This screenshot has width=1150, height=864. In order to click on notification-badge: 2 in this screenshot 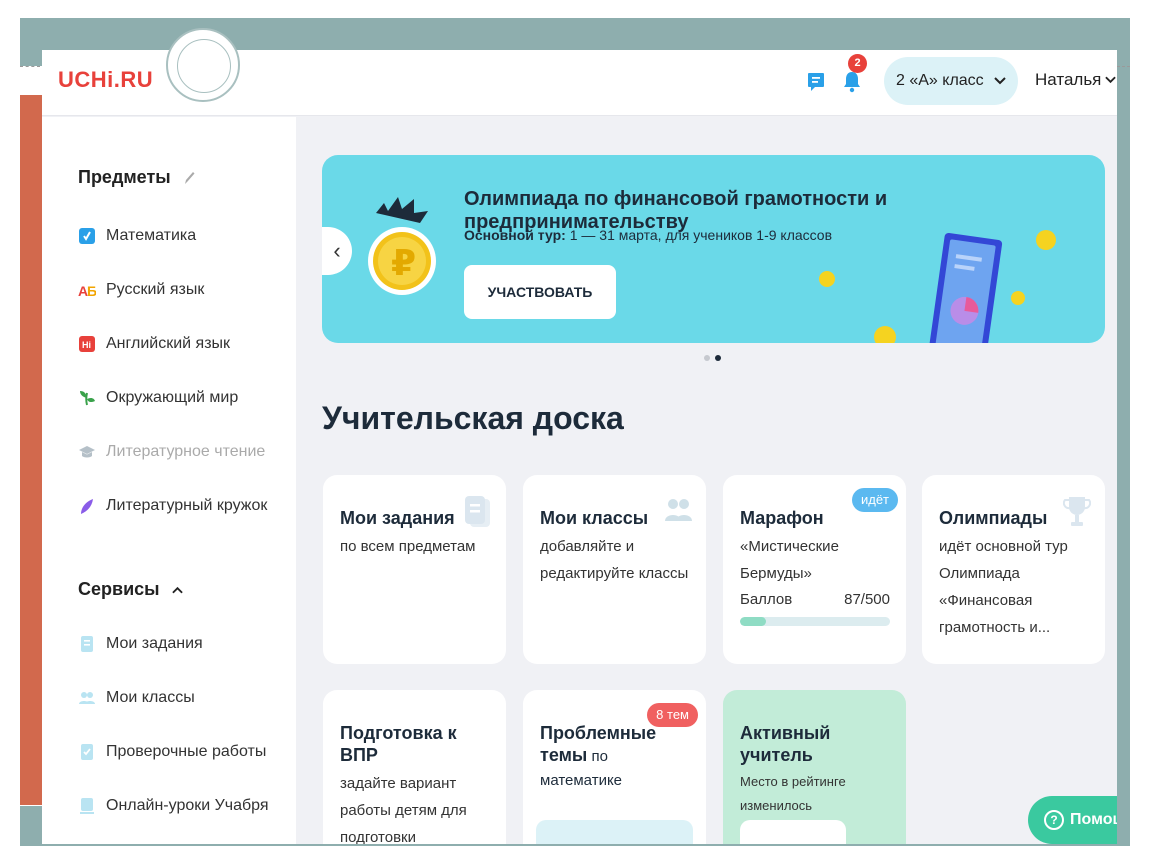, I will do `click(857, 63)`.